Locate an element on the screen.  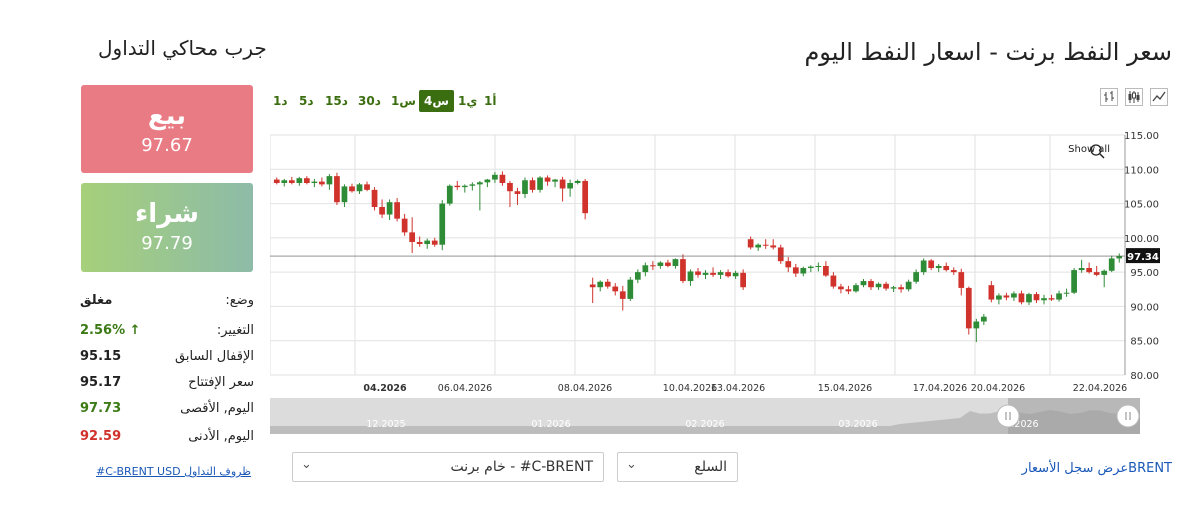
navigator-label: 02.2026 is located at coordinates (704, 424).